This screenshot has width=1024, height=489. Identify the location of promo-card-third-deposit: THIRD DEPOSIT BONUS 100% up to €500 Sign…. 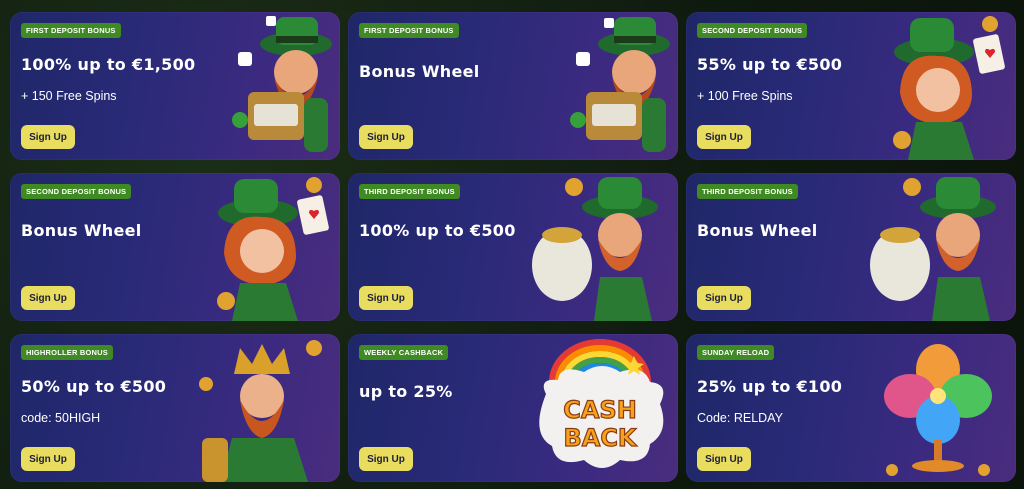
(513, 247).